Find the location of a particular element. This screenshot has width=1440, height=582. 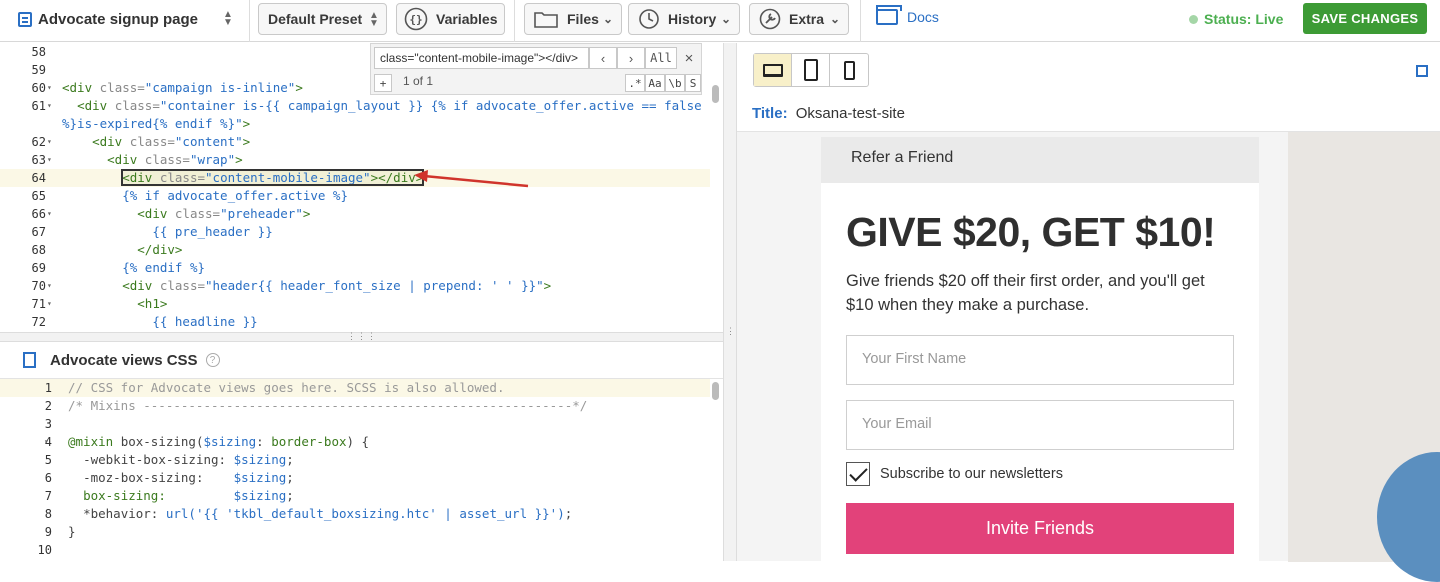

css-panel-header: Advocate views CSS ? is located at coordinates (361, 360).